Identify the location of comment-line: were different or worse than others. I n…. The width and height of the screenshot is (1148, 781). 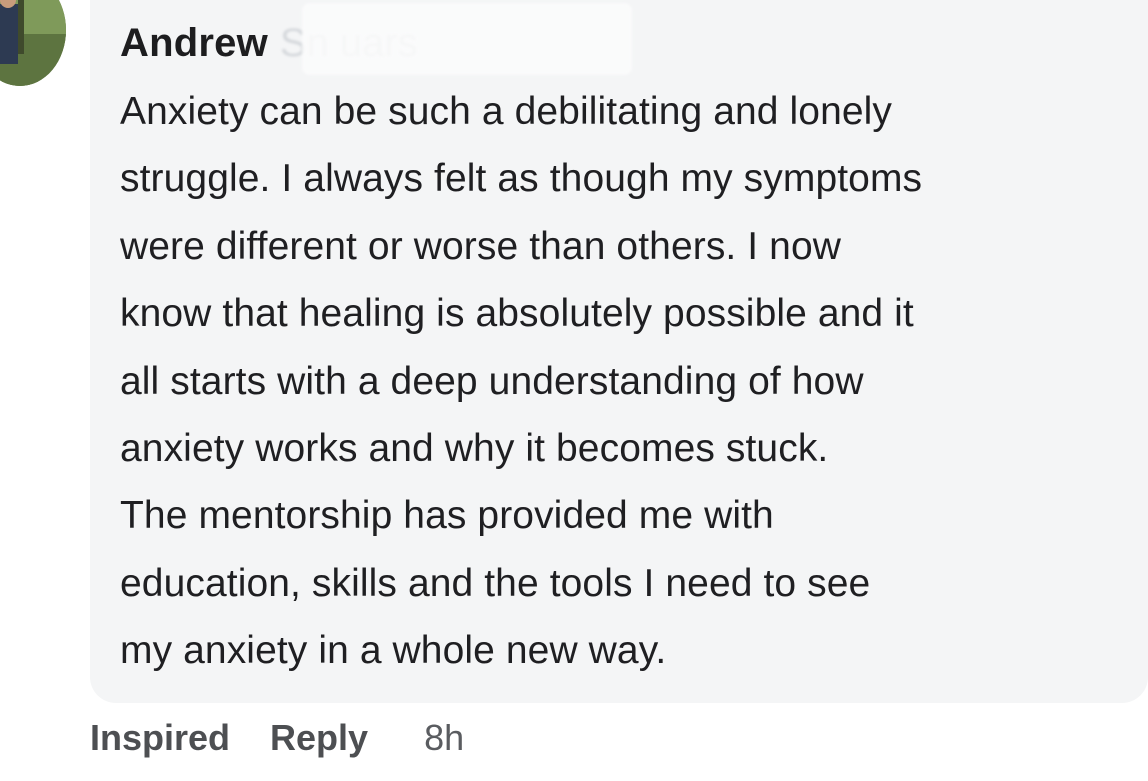
(481, 246).